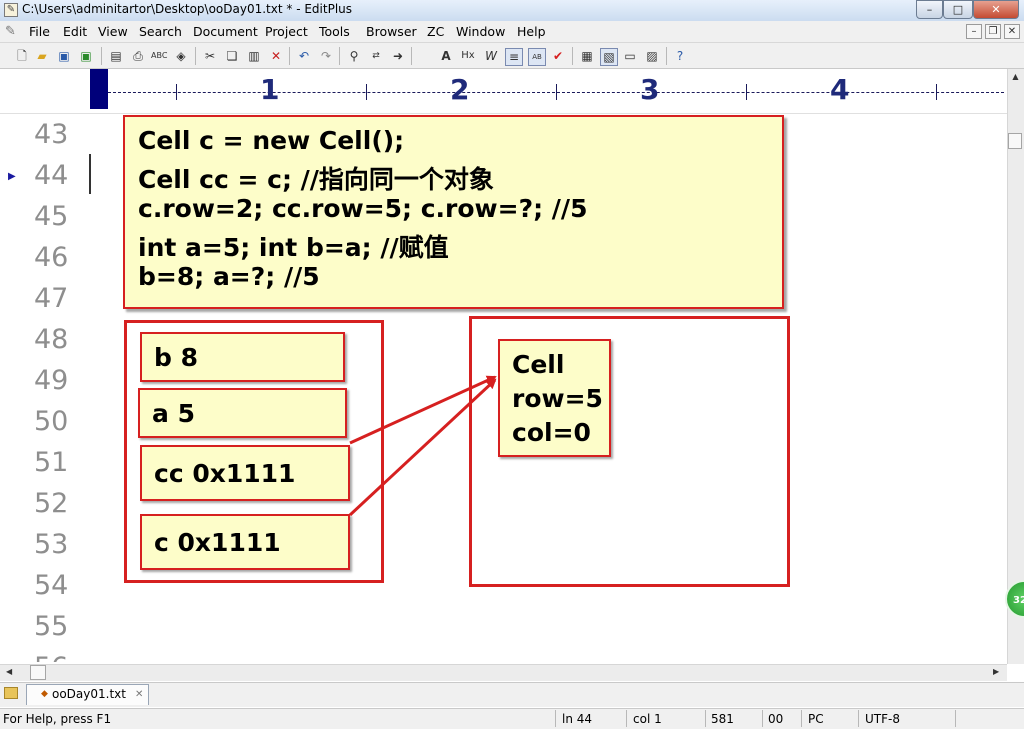 The image size is (1024, 729). What do you see at coordinates (423, 410) in the screenshot?
I see `cc-reference-arrow` at bounding box center [423, 410].